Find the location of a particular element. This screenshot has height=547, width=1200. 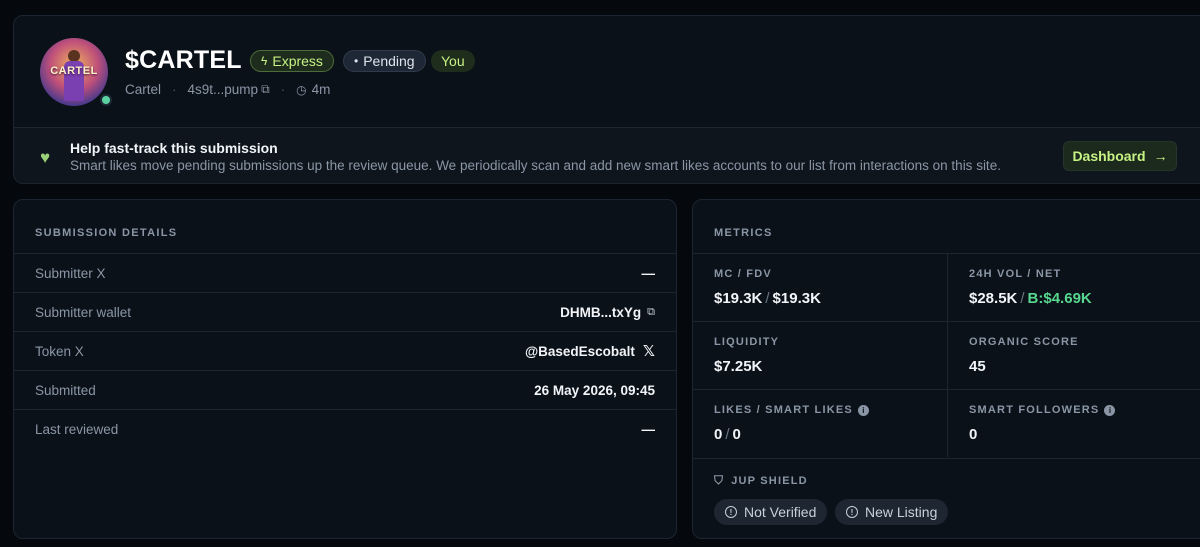

detail-row-last-reviewed: Last reviewed — is located at coordinates (345, 428).